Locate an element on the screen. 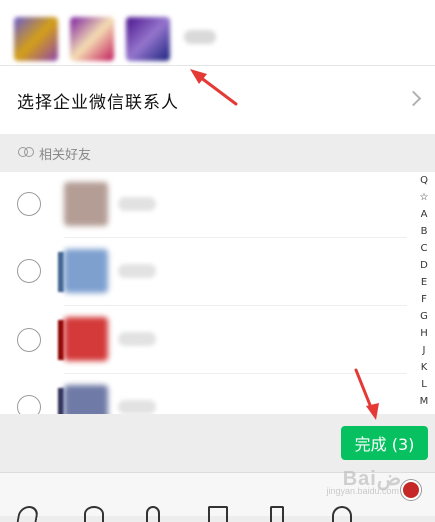 The width and height of the screenshot is (435, 522). share-icon is located at coordinates (28, 514).